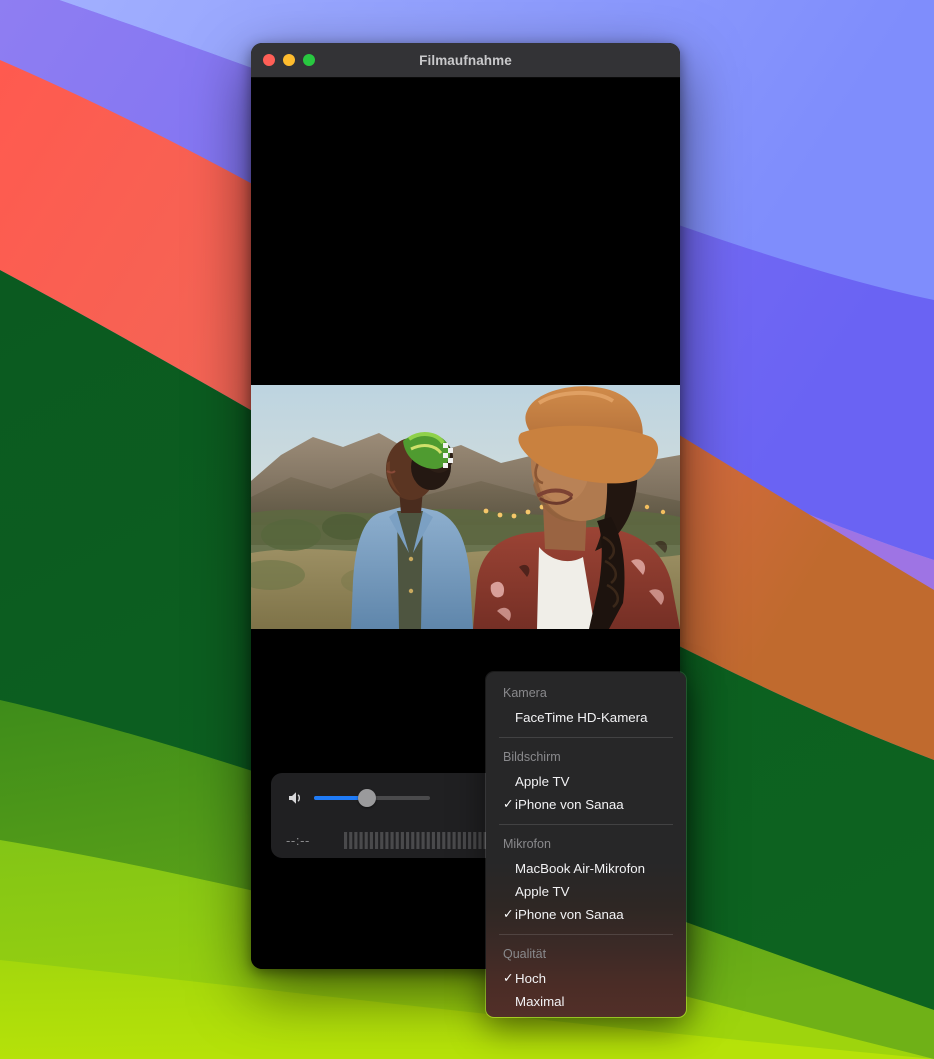 The width and height of the screenshot is (934, 1059). I want to click on window-title: Filmaufnahme, so click(465, 60).